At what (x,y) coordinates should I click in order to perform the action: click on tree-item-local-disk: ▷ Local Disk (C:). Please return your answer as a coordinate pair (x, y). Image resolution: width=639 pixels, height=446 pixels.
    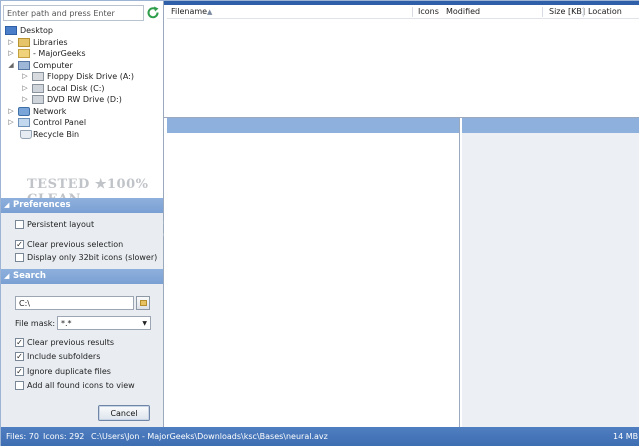
    Looking at the image, I should click on (82, 89).